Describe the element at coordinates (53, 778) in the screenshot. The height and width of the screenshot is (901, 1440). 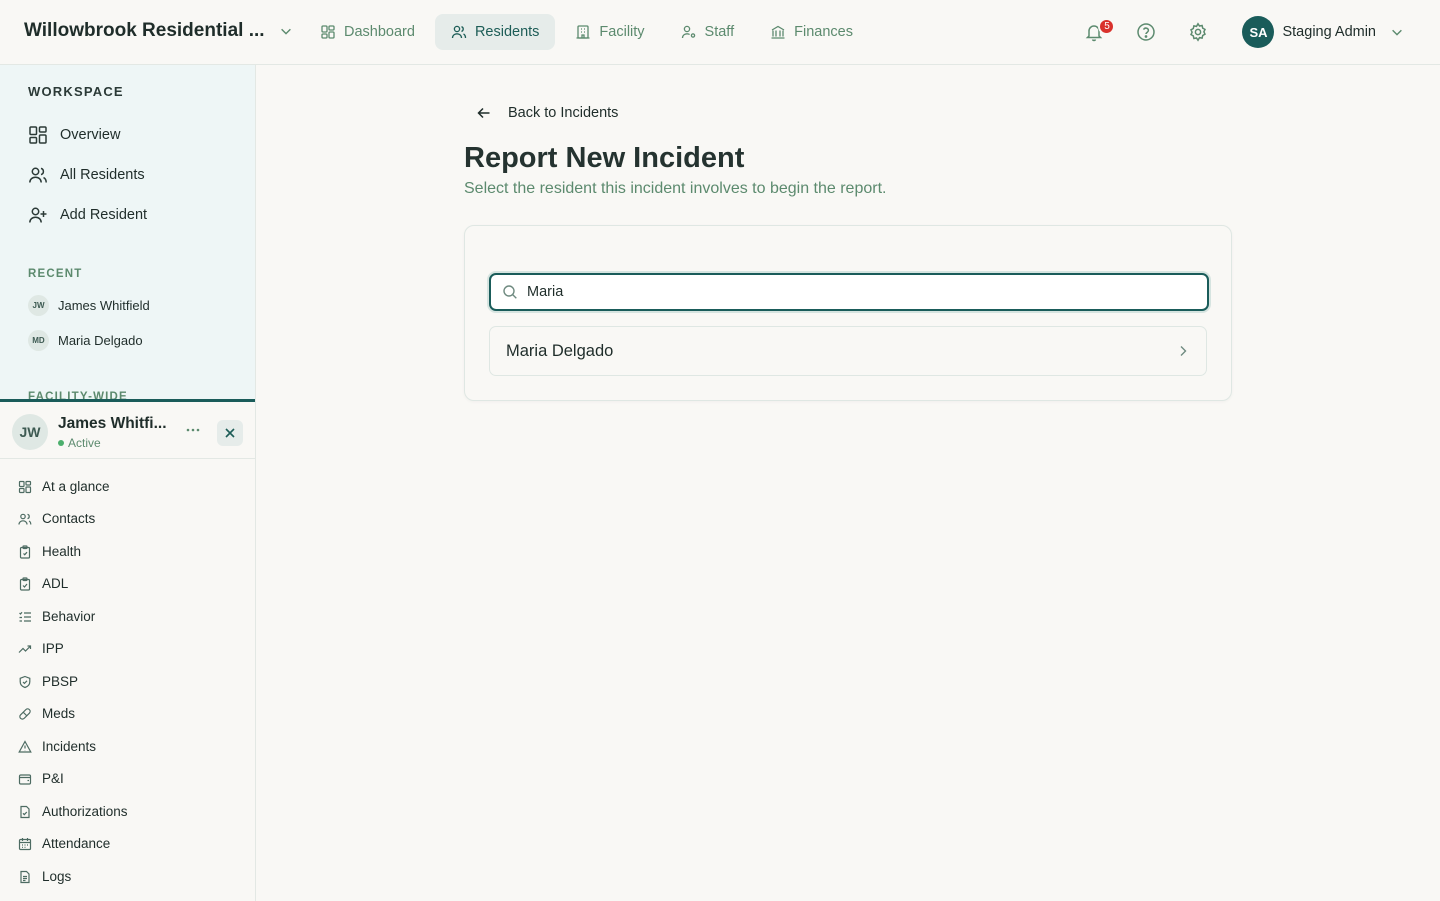
I see `resident-tab-label: P&I` at that location.